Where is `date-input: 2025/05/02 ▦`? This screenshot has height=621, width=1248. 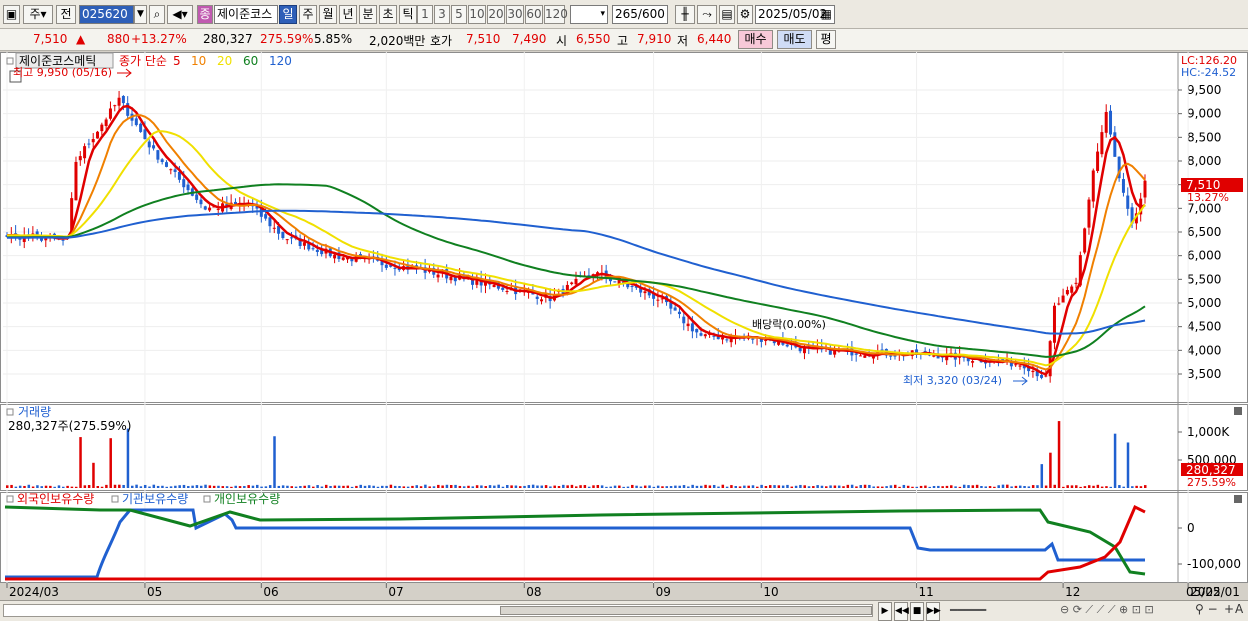
date-input: 2025/05/02 ▦ is located at coordinates (795, 14).